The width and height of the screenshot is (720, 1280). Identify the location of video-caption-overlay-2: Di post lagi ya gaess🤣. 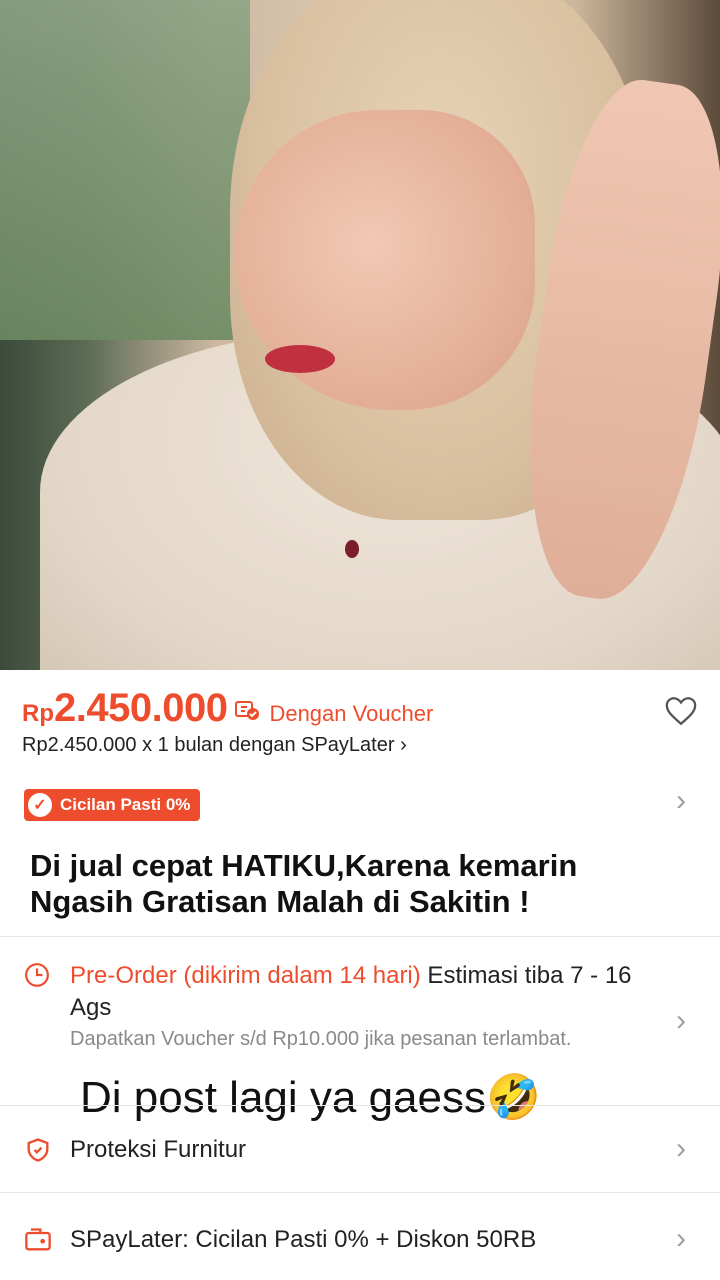
(310, 1098).